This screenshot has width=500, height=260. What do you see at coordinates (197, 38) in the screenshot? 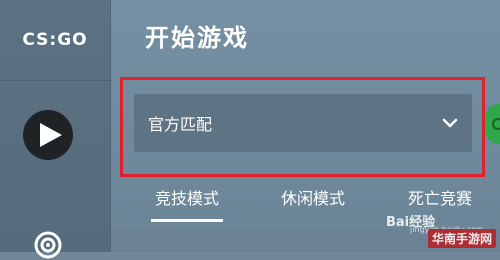
I see `page-title: 开始游戏` at bounding box center [197, 38].